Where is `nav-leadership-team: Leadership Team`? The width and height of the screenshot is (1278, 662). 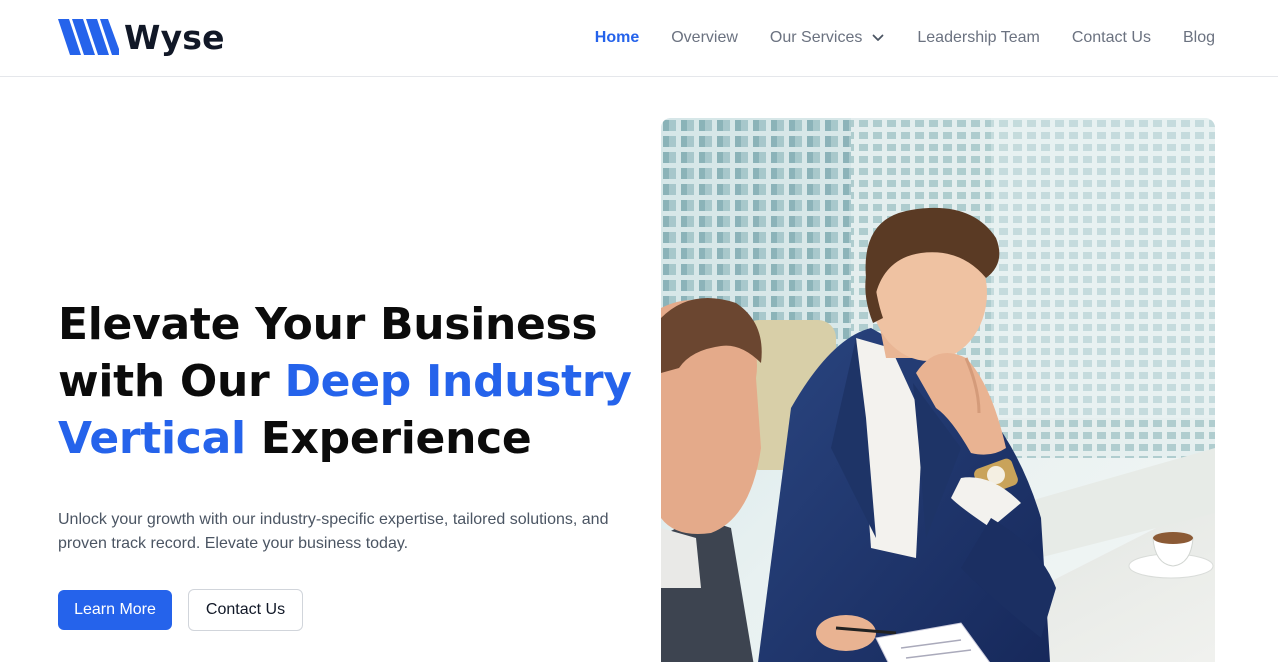
nav-leadership-team: Leadership Team is located at coordinates (978, 38).